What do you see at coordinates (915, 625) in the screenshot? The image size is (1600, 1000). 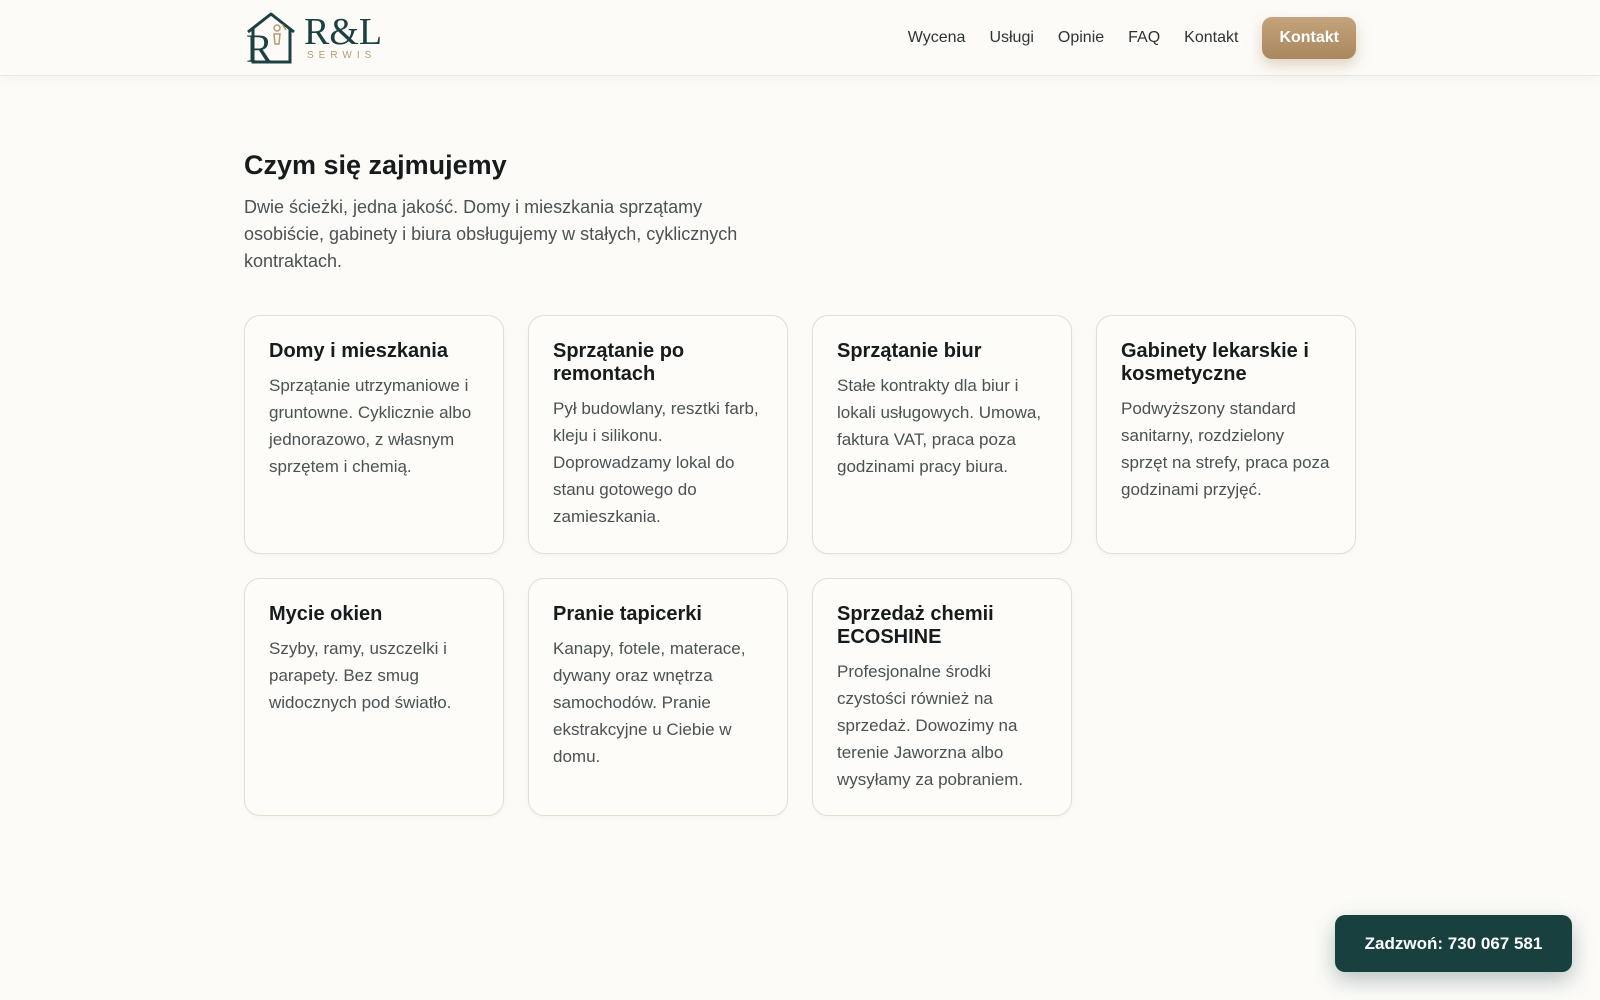 I see `service-card-title: Sprzedaż chemii ECOSHINE` at bounding box center [915, 625].